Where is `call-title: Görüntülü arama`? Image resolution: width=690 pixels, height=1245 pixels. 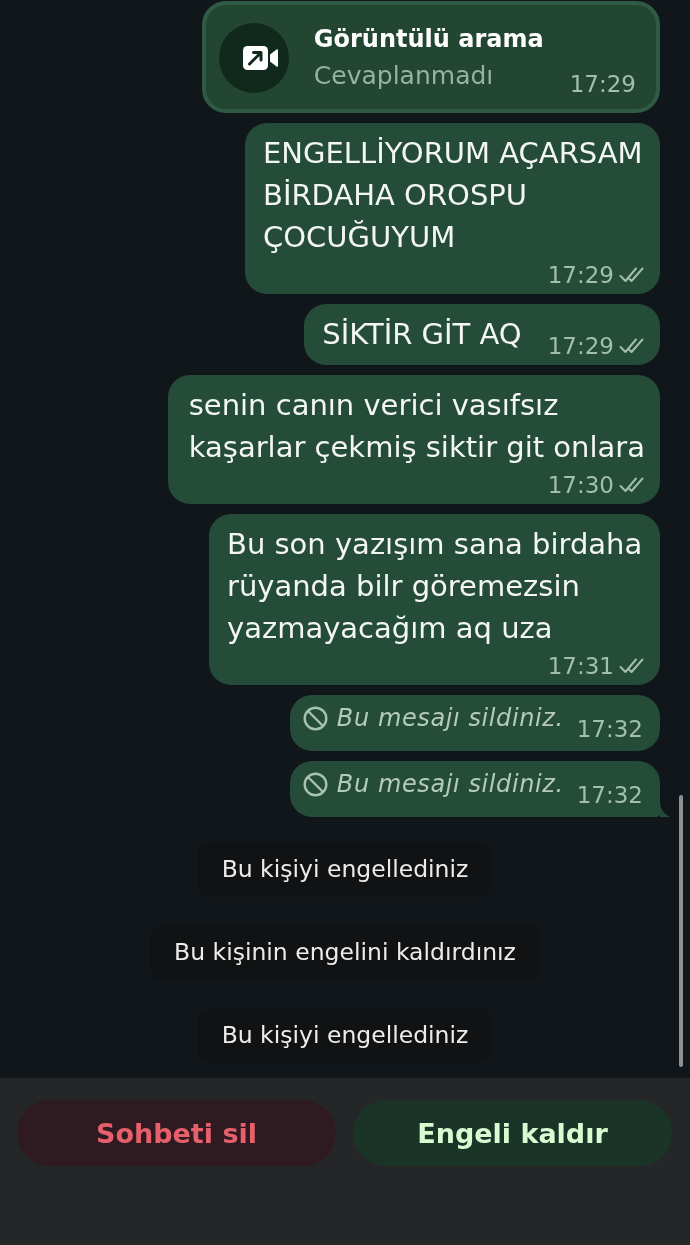
call-title: Görüntülü arama is located at coordinates (428, 39).